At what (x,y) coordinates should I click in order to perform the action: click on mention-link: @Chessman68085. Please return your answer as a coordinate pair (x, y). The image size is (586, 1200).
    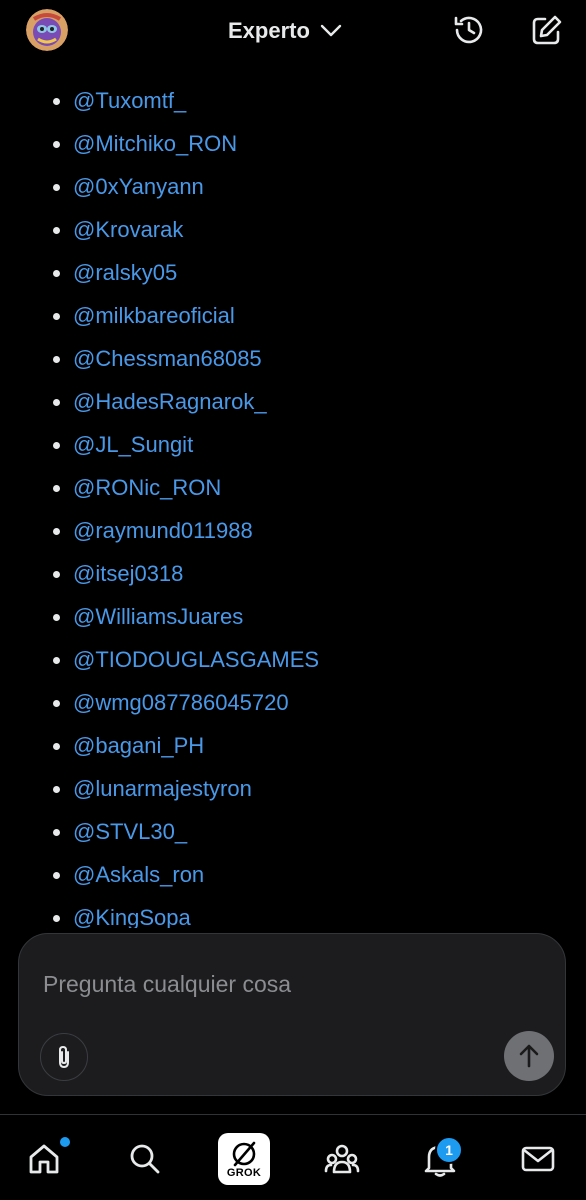
    Looking at the image, I should click on (167, 359).